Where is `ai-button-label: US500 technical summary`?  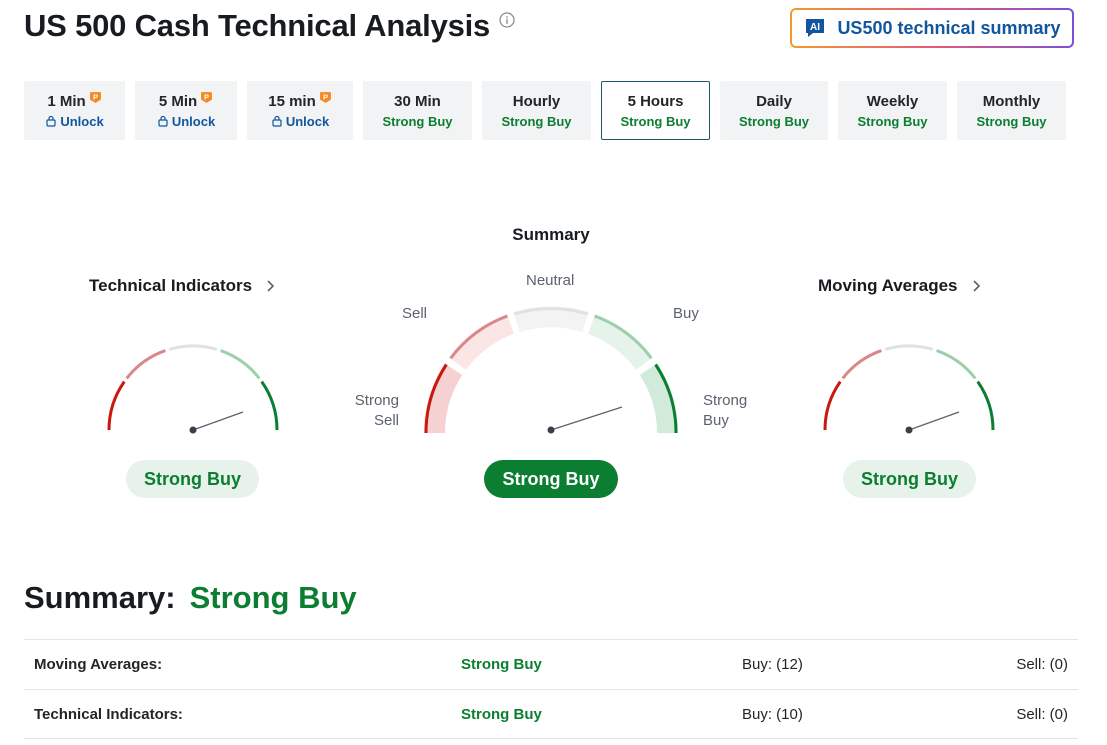
ai-button-label: US500 technical summary is located at coordinates (949, 27).